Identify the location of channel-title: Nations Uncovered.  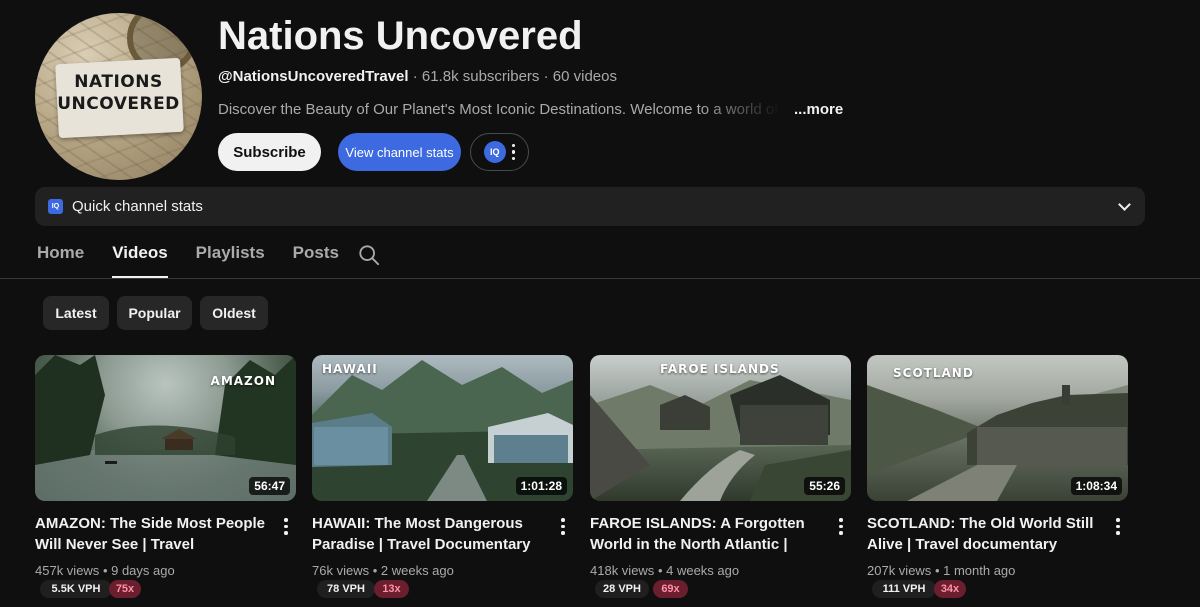
(400, 36).